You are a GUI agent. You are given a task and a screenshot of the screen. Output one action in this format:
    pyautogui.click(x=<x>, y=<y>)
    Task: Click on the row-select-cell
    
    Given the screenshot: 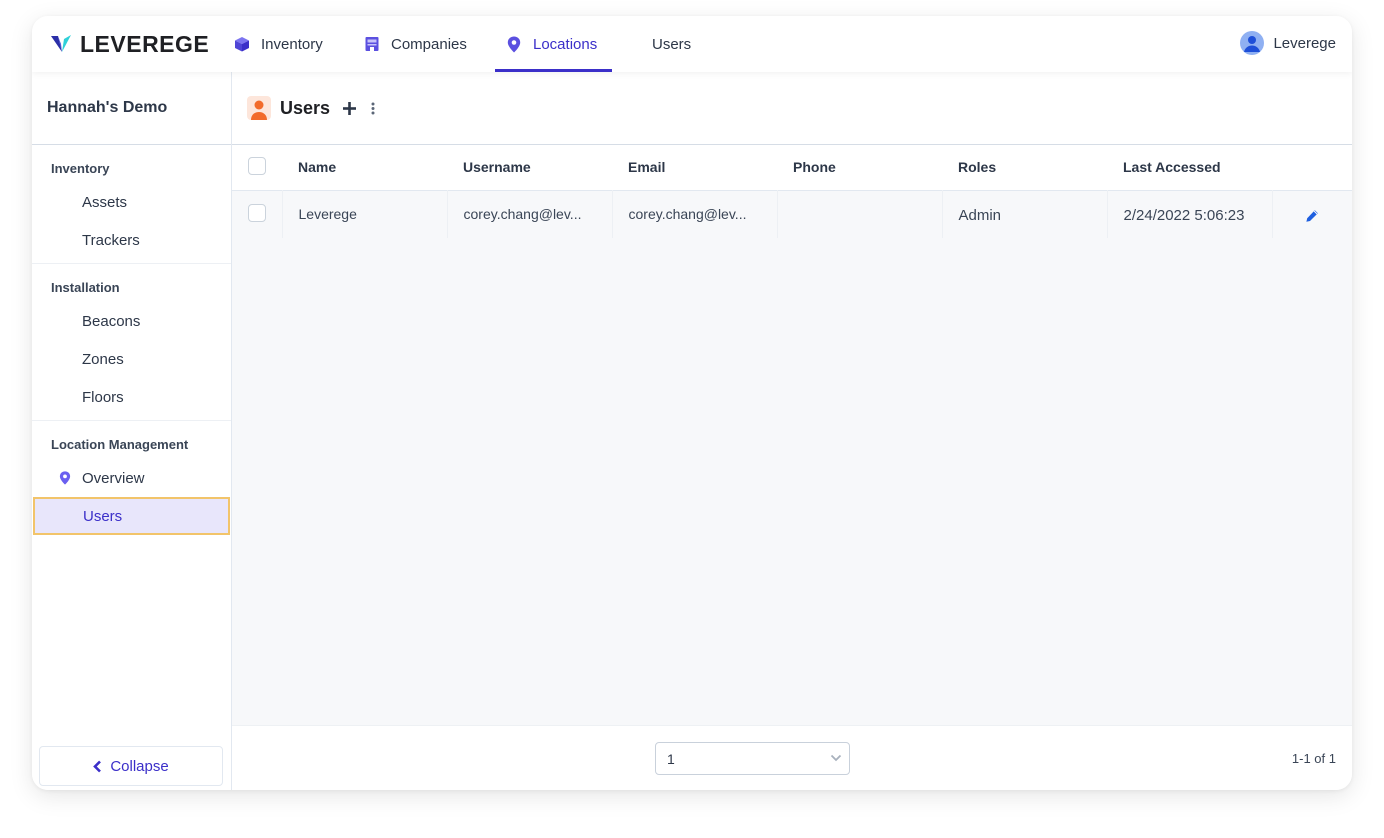 What is the action you would take?
    pyautogui.click(x=257, y=214)
    